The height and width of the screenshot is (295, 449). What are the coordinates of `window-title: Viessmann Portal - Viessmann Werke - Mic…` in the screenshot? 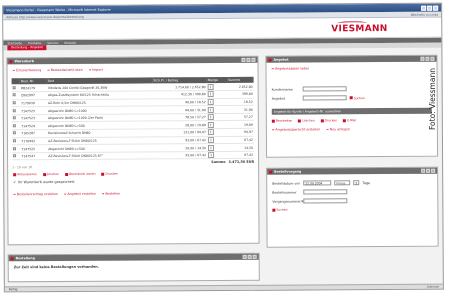 It's located at (58, 10).